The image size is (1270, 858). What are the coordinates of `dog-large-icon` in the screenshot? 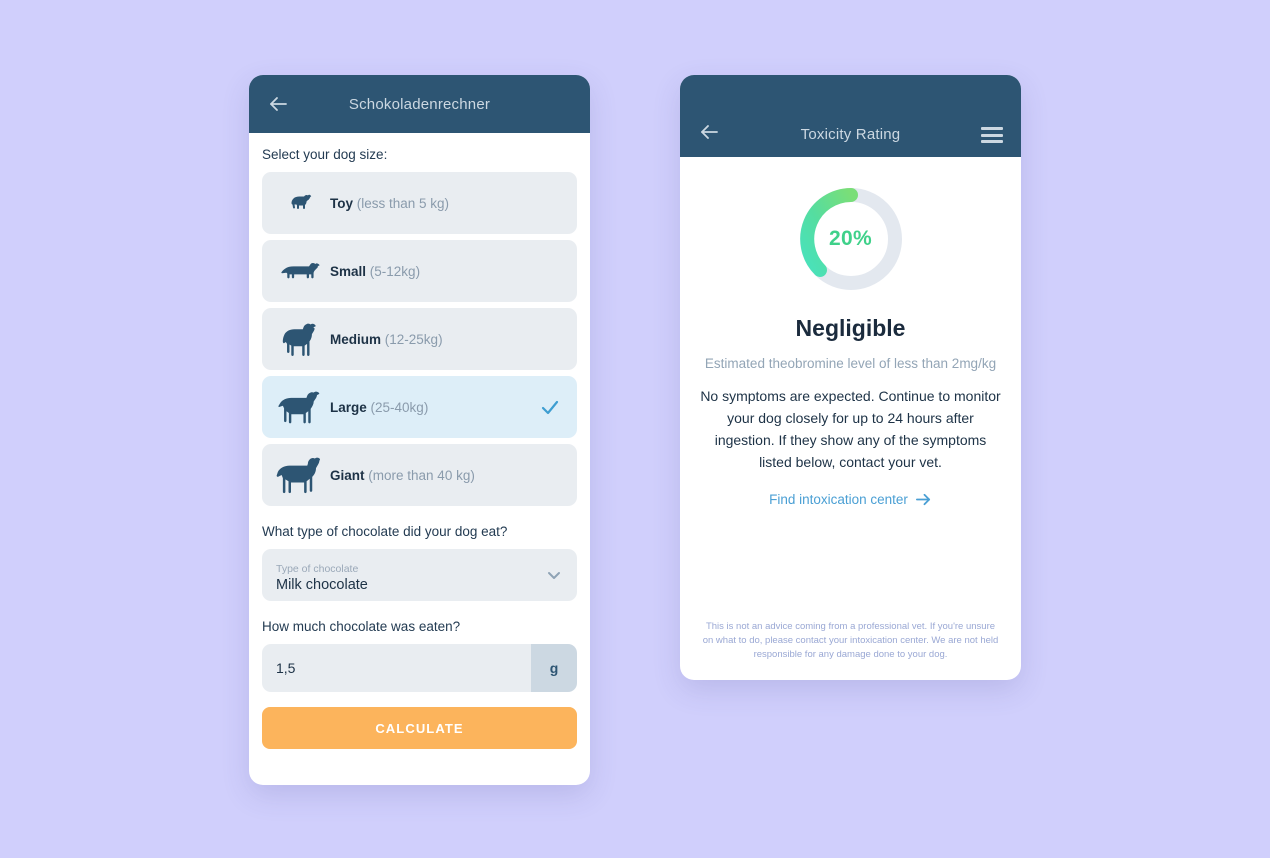 It's located at (301, 407).